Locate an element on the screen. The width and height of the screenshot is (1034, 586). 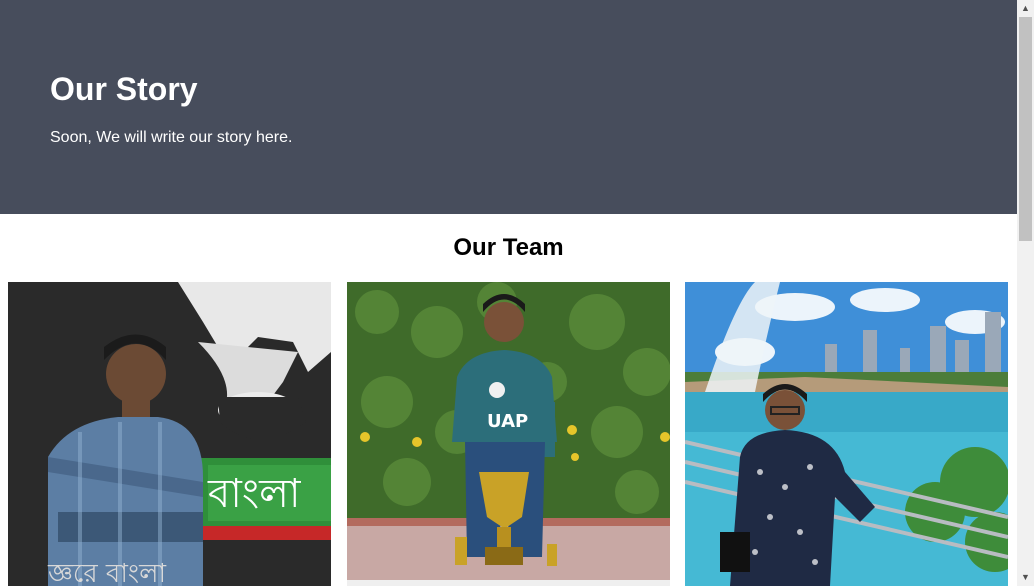
our-story-title: Our Story is located at coordinates (124, 89).